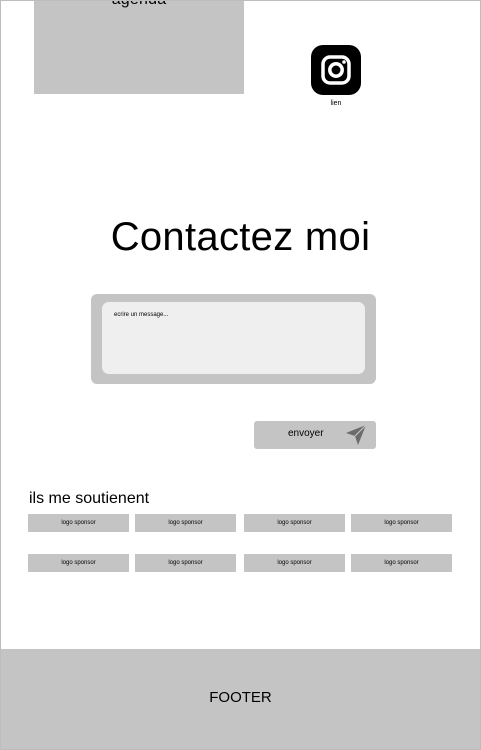 This screenshot has height=750, width=481. I want to click on agenda-block: agenda, so click(139, 47).